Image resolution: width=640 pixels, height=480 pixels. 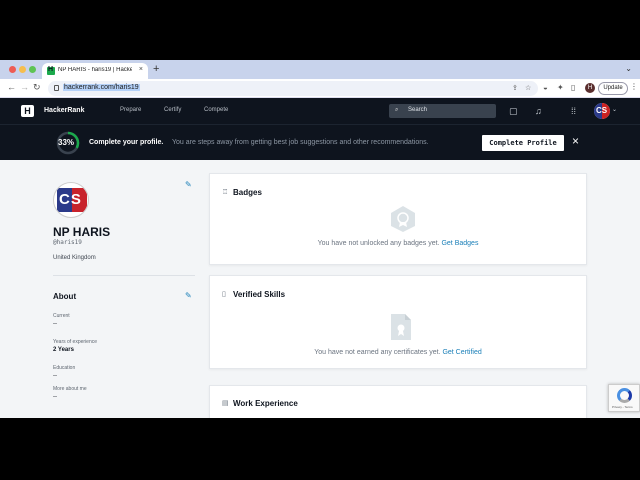 I want to click on about-value-education: --, so click(x=55, y=376).